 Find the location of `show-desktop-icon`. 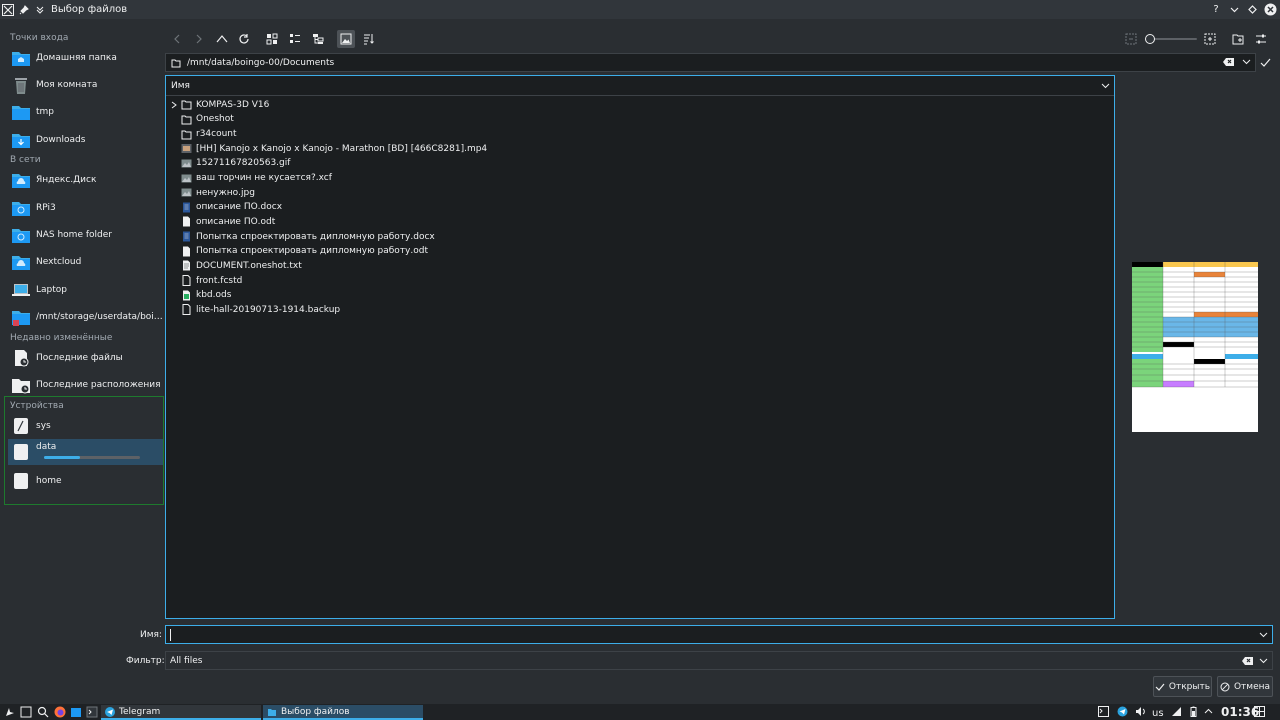

show-desktop-icon is located at coordinates (26, 712).